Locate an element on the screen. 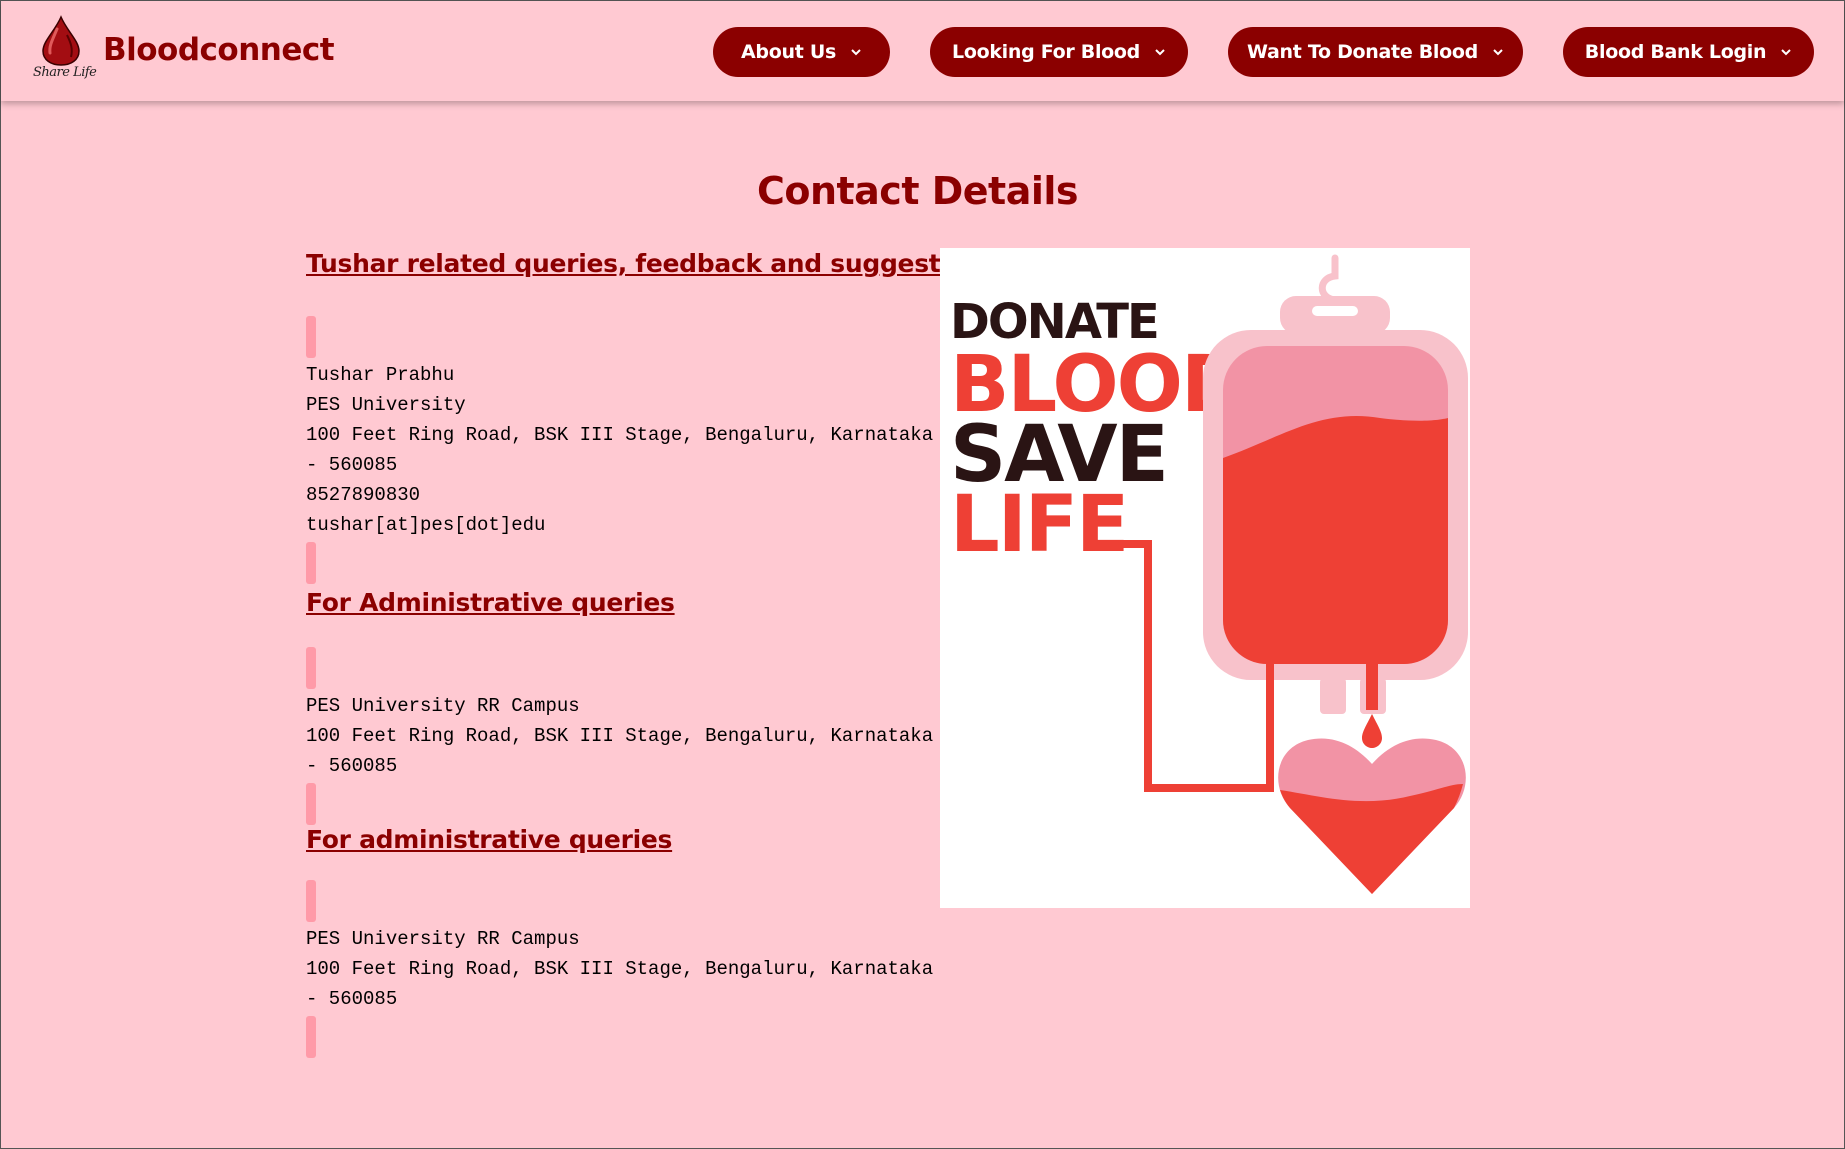 The image size is (1845, 1149). nav-blood-bank-login-label: Blood Bank Login is located at coordinates (1675, 52).